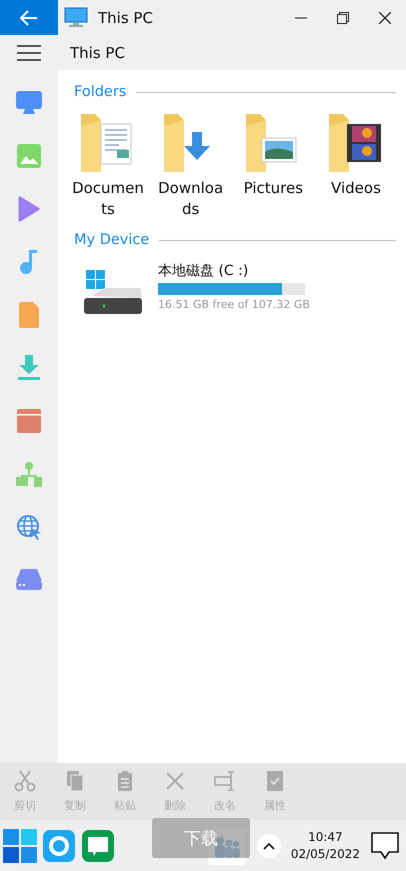  I want to click on scissors-icon, so click(25, 781).